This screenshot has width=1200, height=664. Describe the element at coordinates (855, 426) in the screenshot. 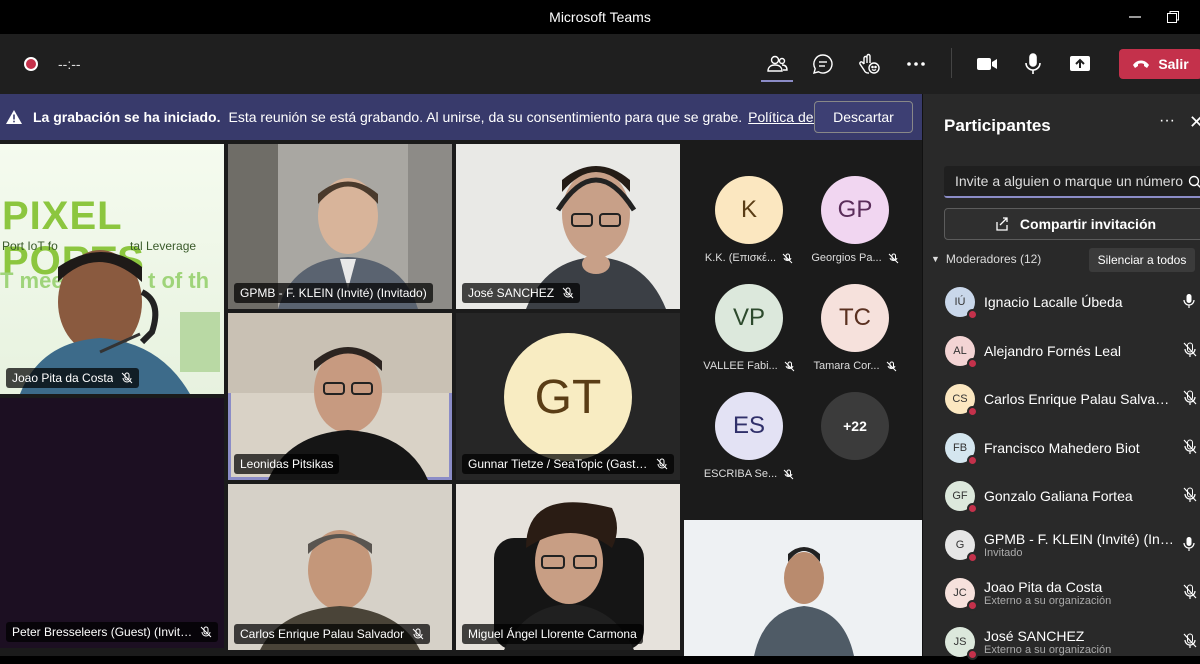

I see `overflow-count: +22` at that location.